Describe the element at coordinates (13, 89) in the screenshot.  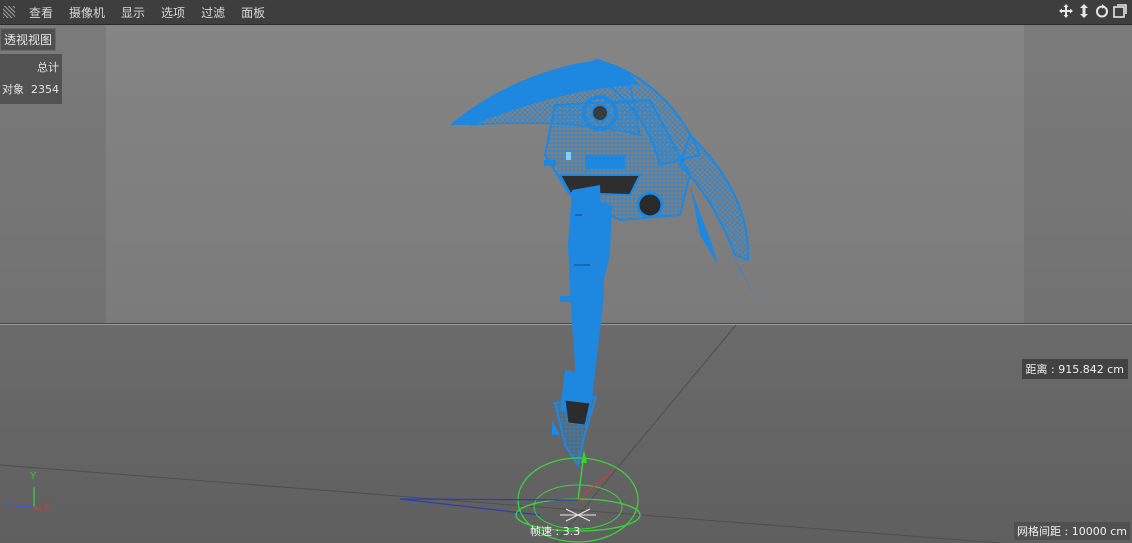
I see `stats-label-objects: 对象` at that location.